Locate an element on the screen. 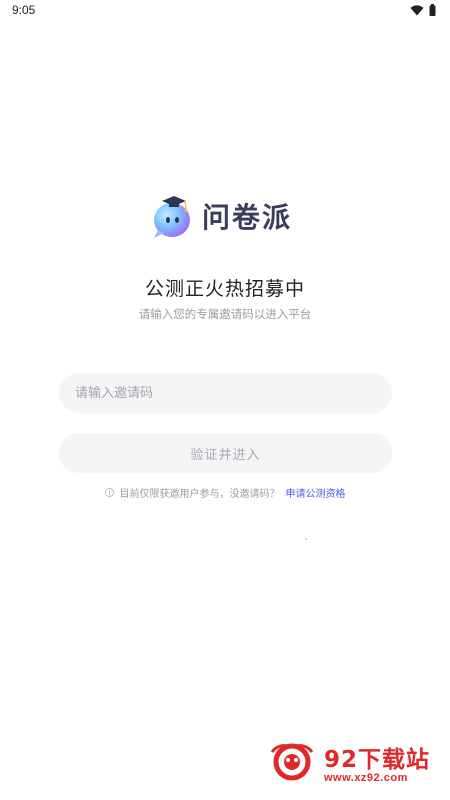  app-logo: 问卷派 is located at coordinates (230, 216).